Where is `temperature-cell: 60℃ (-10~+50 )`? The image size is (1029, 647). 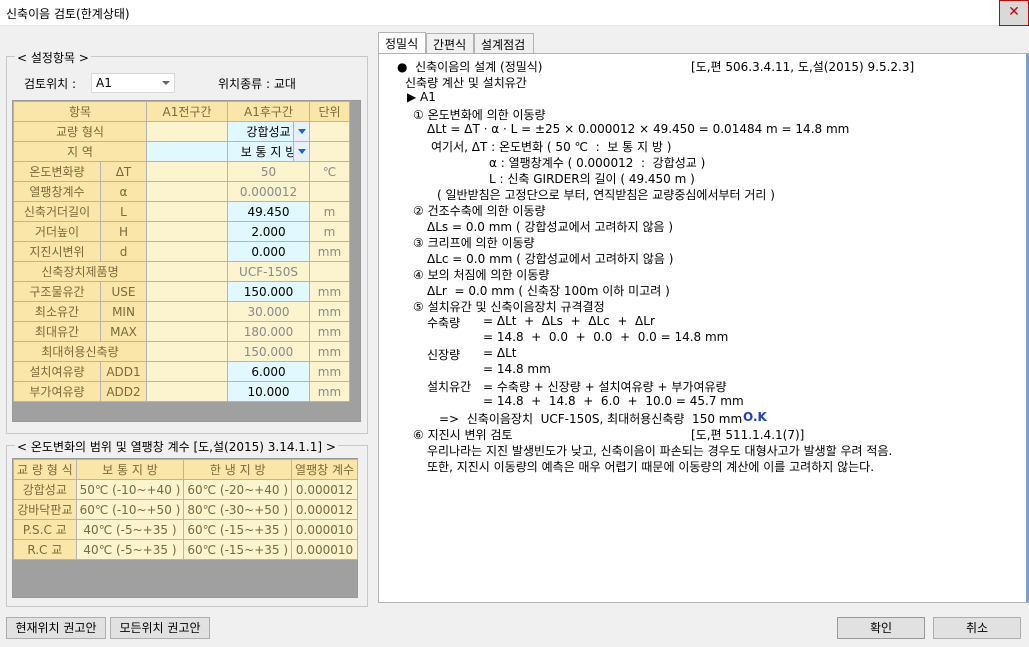
temperature-cell: 60℃ (-10~+50 ) is located at coordinates (130, 509).